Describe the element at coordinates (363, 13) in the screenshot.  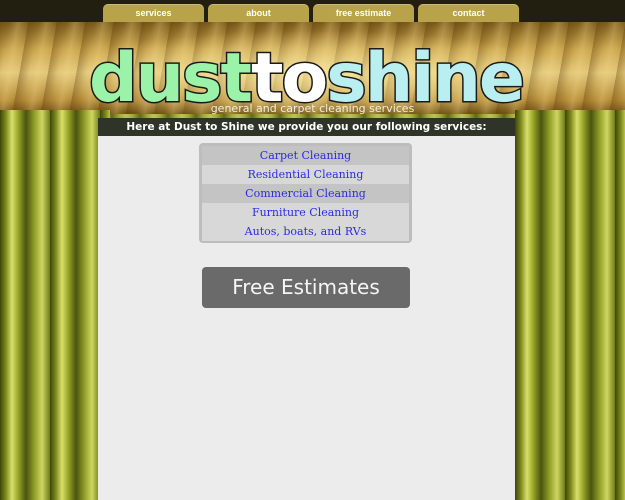
I see `tab-free-estimate: free estimate` at that location.